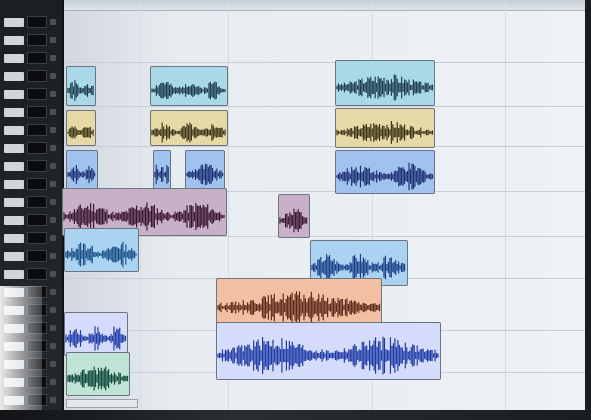 This screenshot has width=591, height=420. Describe the element at coordinates (21, 348) in the screenshot. I see `screen-reflection` at that location.